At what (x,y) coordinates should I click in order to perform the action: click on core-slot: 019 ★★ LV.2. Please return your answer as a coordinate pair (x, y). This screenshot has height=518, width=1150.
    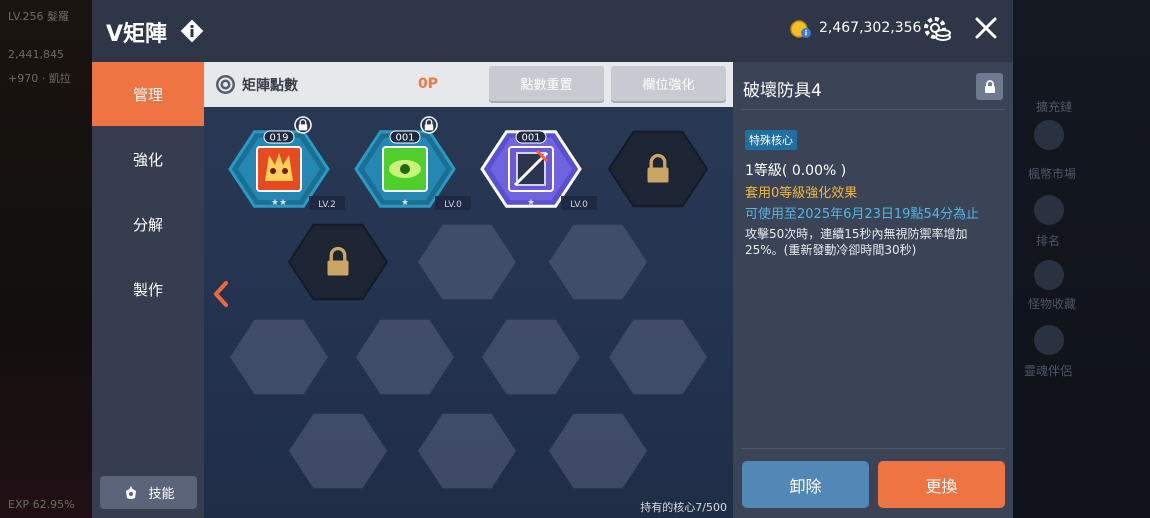
    Looking at the image, I should click on (286, 163).